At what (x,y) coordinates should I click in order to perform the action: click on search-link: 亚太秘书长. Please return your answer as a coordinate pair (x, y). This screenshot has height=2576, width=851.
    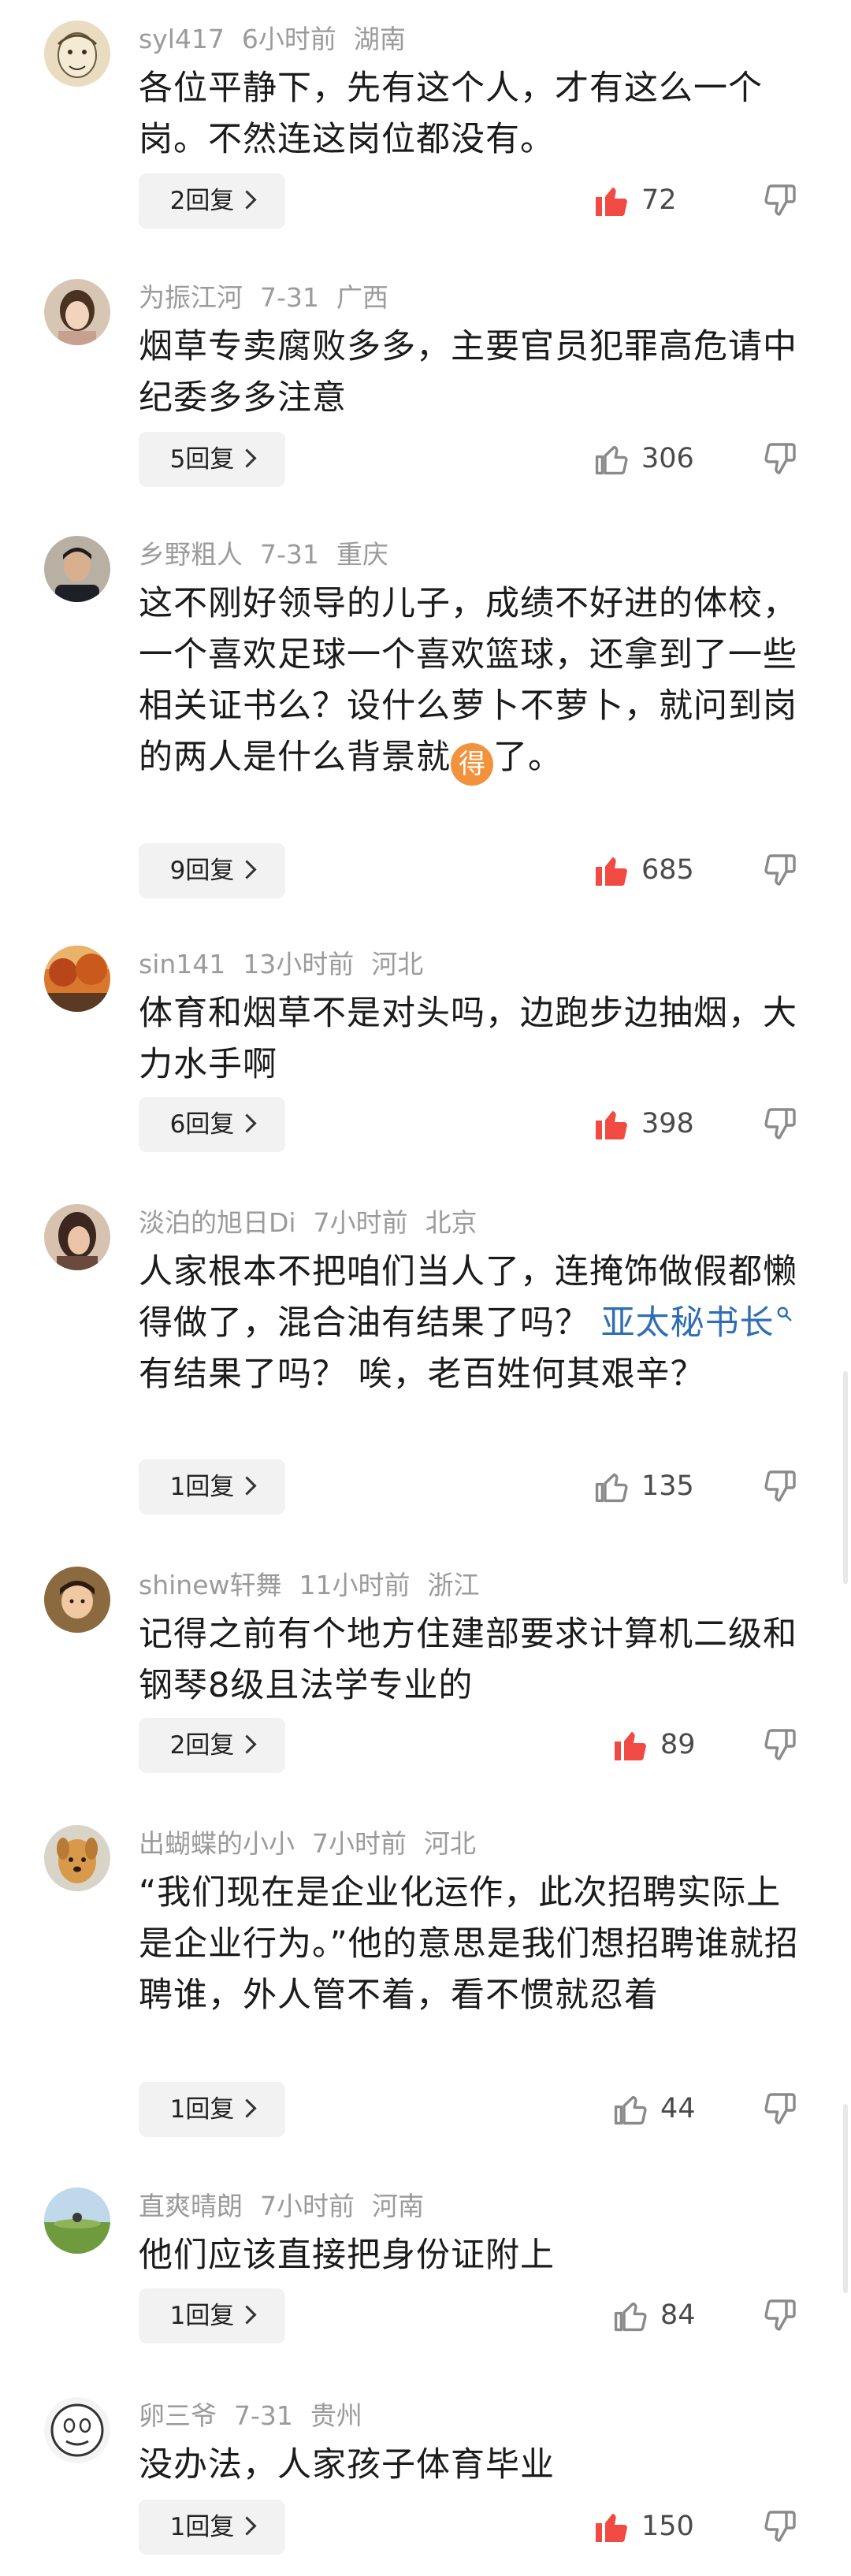
    Looking at the image, I should click on (697, 1323).